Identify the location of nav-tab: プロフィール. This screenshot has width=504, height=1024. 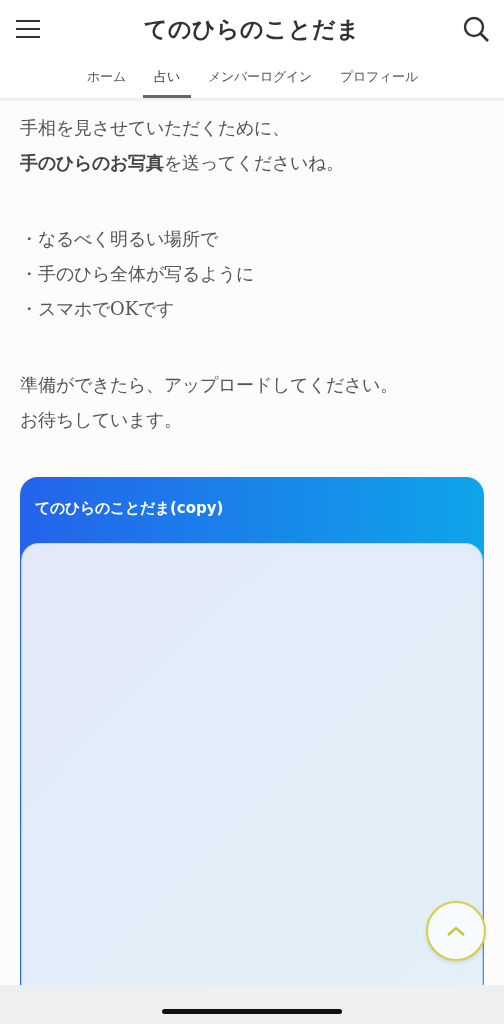
(378, 78).